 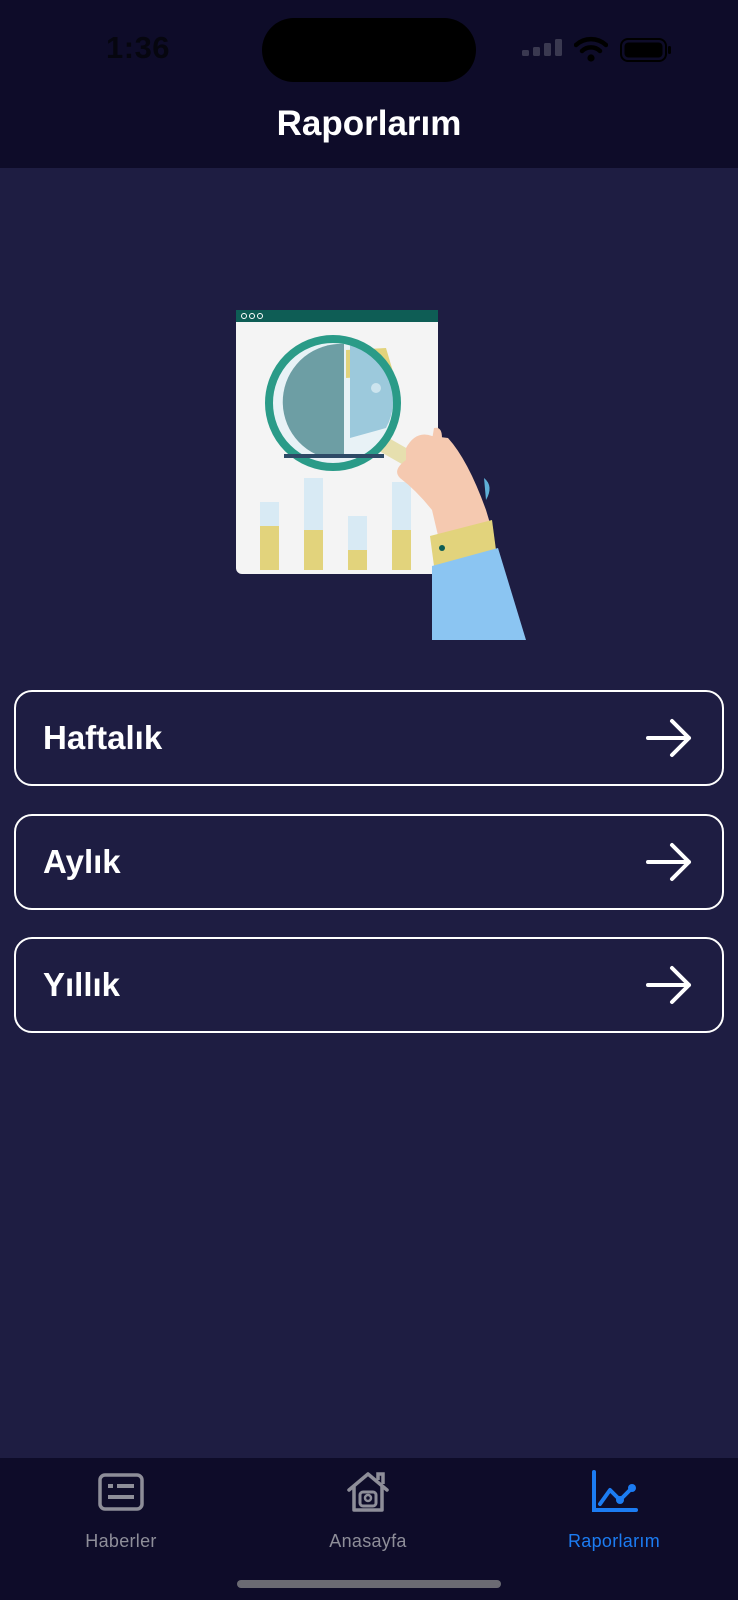 I want to click on menu-item-label: Aylık, so click(x=82, y=861).